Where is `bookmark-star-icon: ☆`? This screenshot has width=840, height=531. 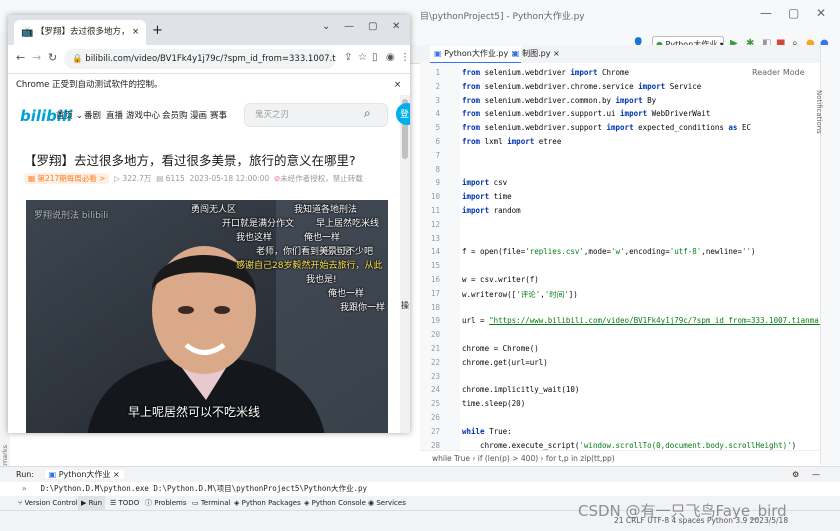 bookmark-star-icon: ☆ is located at coordinates (362, 57).